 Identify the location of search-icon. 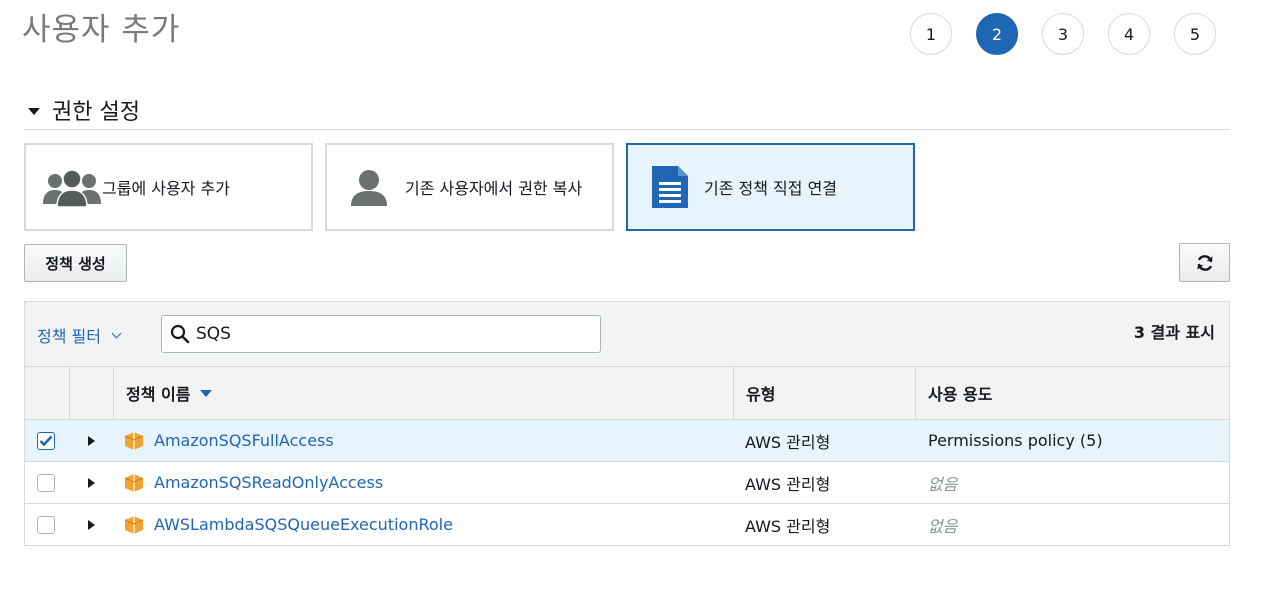
(180, 334).